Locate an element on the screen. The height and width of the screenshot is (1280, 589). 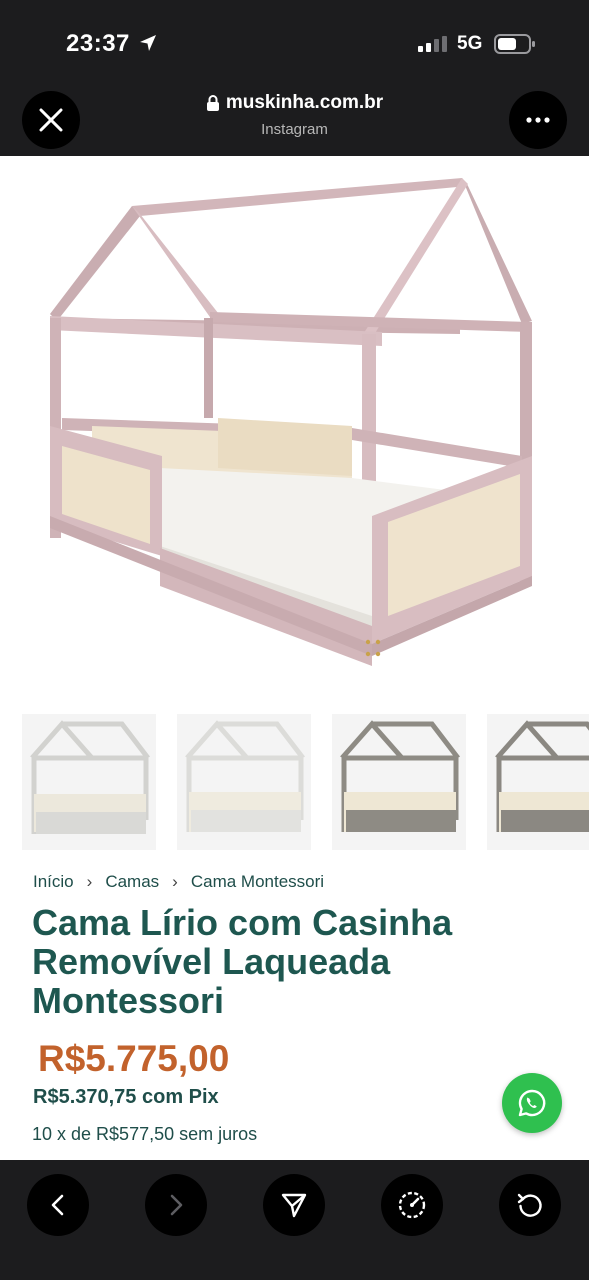
breadcrumb: Início › Camas › Cama Montessori is located at coordinates (178, 882).